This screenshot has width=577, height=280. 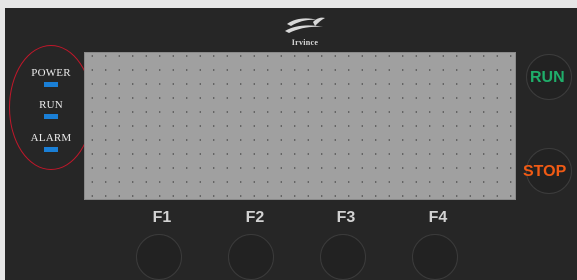 I want to click on f3-button, so click(x=343, y=257).